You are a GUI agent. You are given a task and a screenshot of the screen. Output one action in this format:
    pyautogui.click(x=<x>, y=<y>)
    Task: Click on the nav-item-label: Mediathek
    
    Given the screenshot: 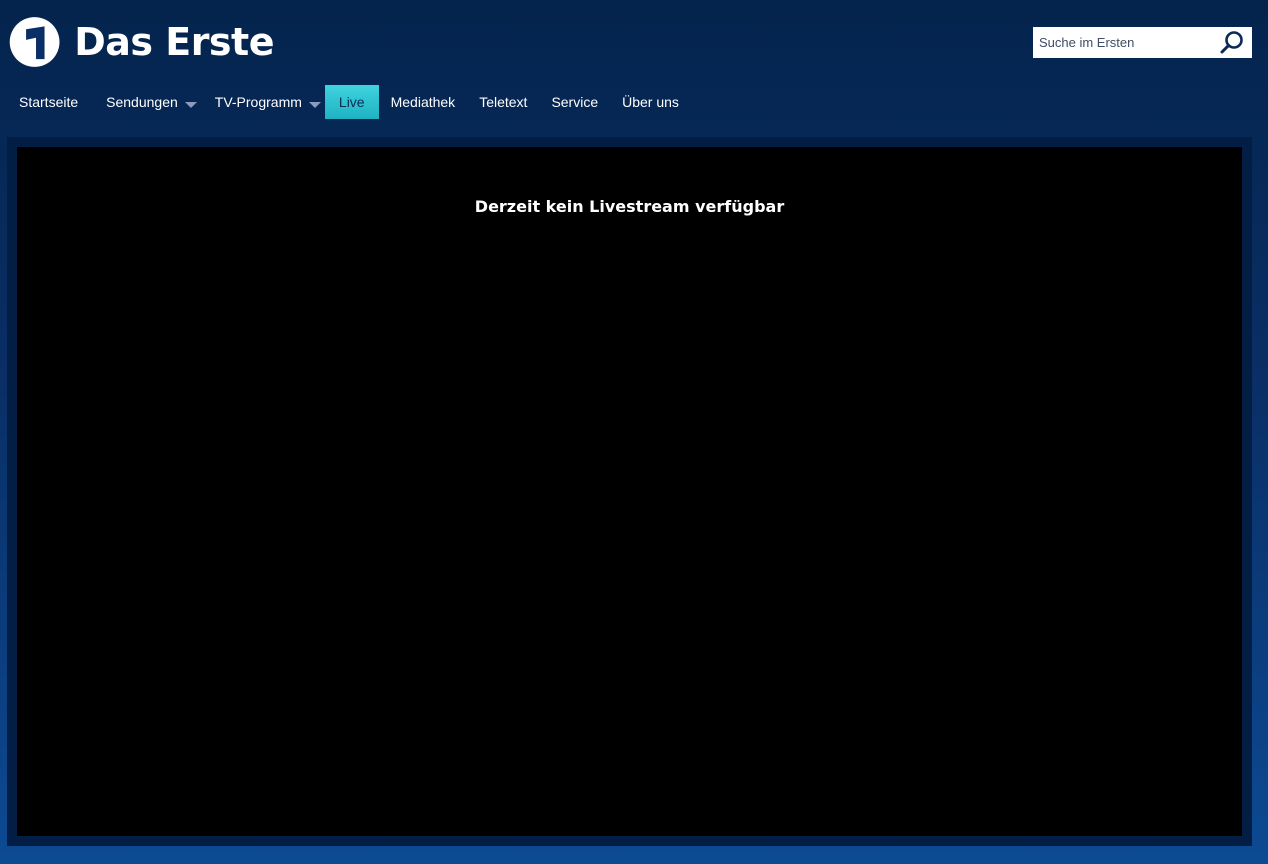 What is the action you would take?
    pyautogui.click(x=423, y=102)
    